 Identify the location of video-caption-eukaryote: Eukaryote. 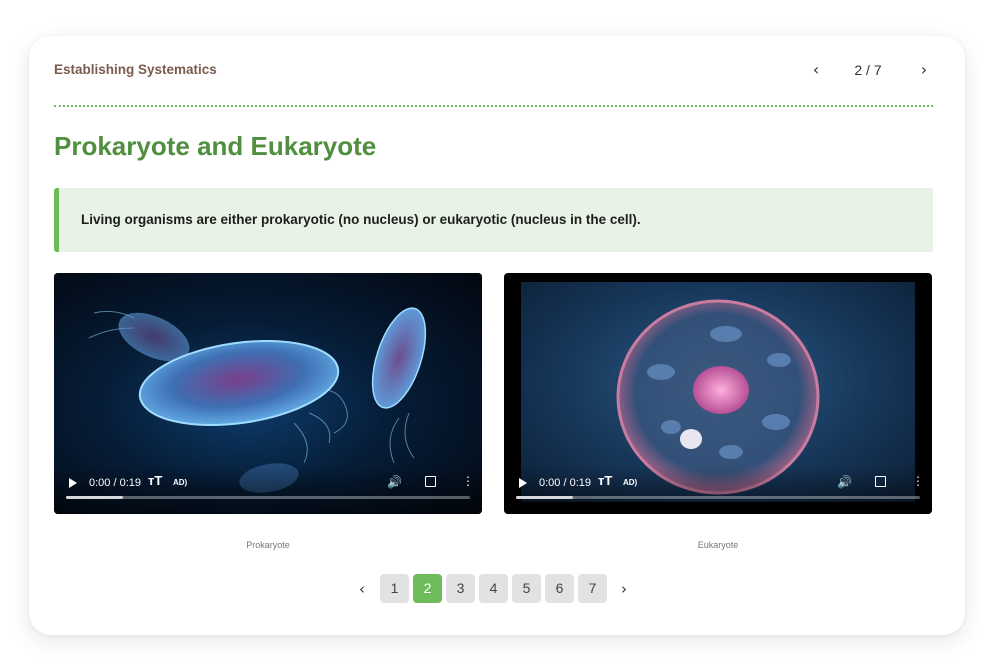
(718, 545).